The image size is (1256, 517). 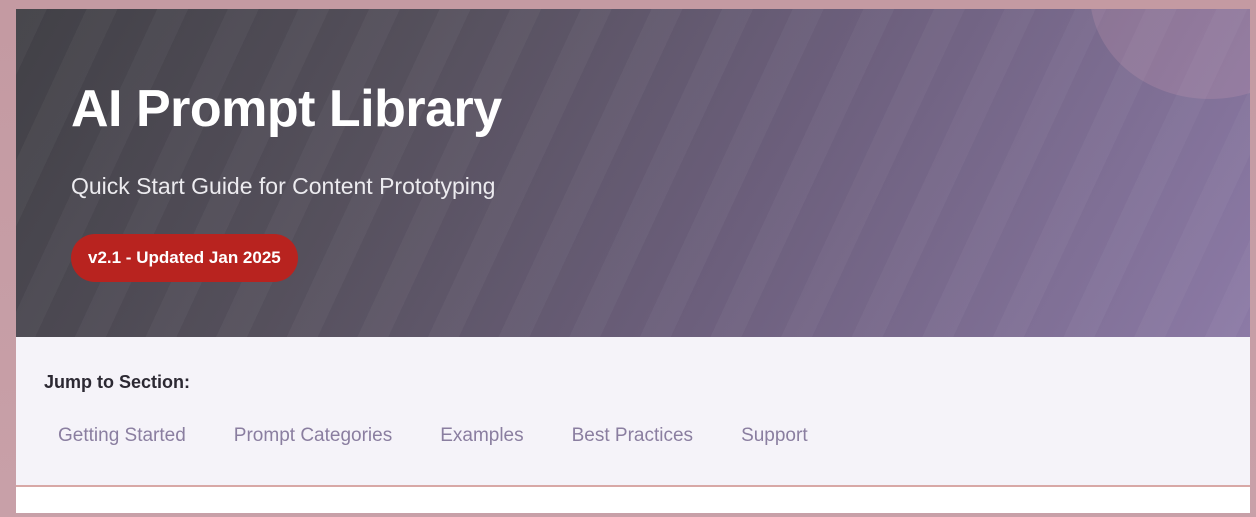 I want to click on version-badge: v2.1 - Updated Jan 2025, so click(x=184, y=258).